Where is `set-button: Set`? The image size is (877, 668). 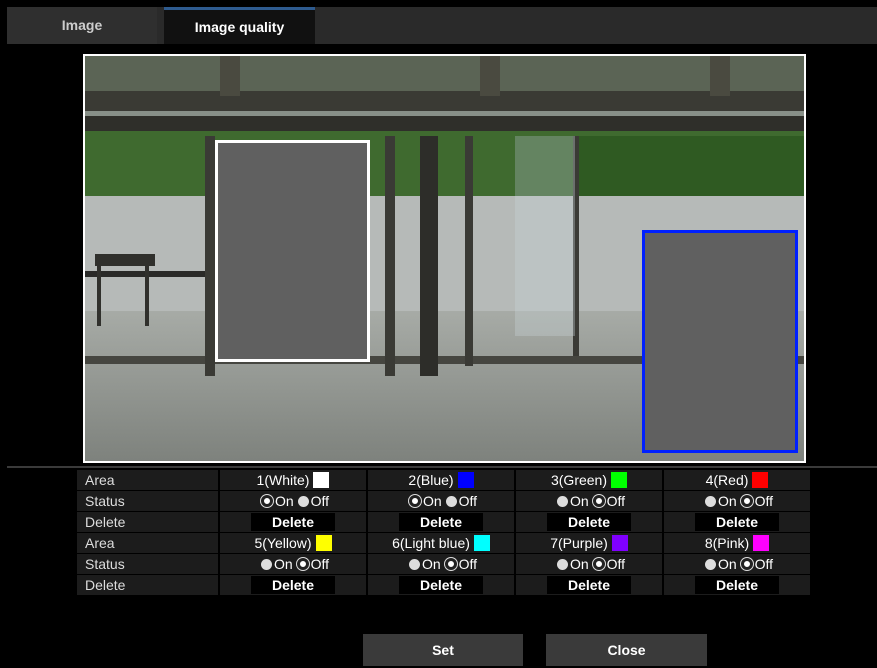
set-button: Set is located at coordinates (443, 650).